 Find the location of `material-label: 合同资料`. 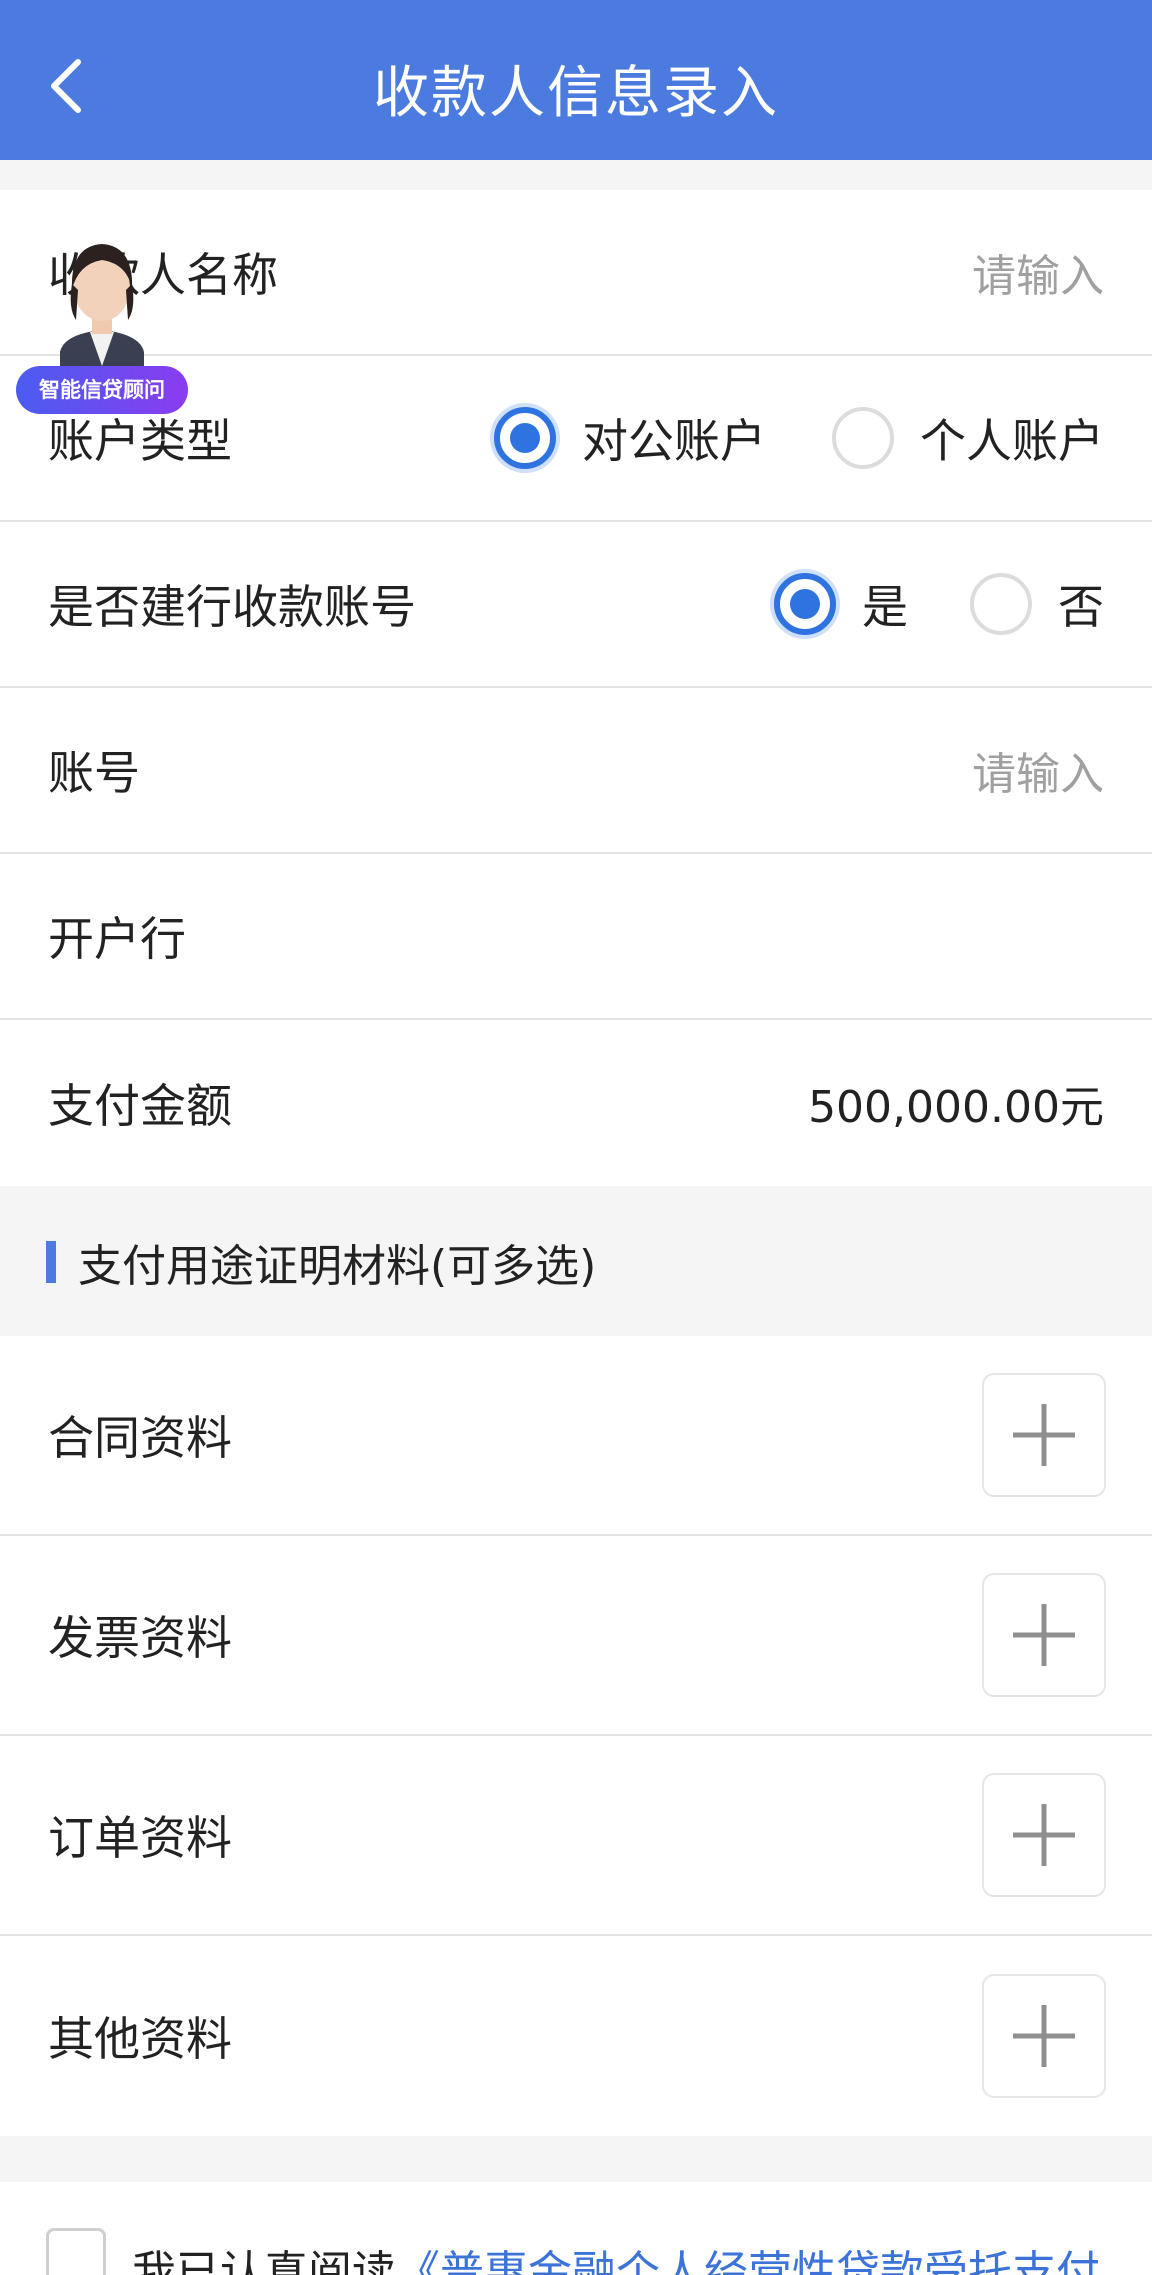

material-label: 合同资料 is located at coordinates (140, 1438).